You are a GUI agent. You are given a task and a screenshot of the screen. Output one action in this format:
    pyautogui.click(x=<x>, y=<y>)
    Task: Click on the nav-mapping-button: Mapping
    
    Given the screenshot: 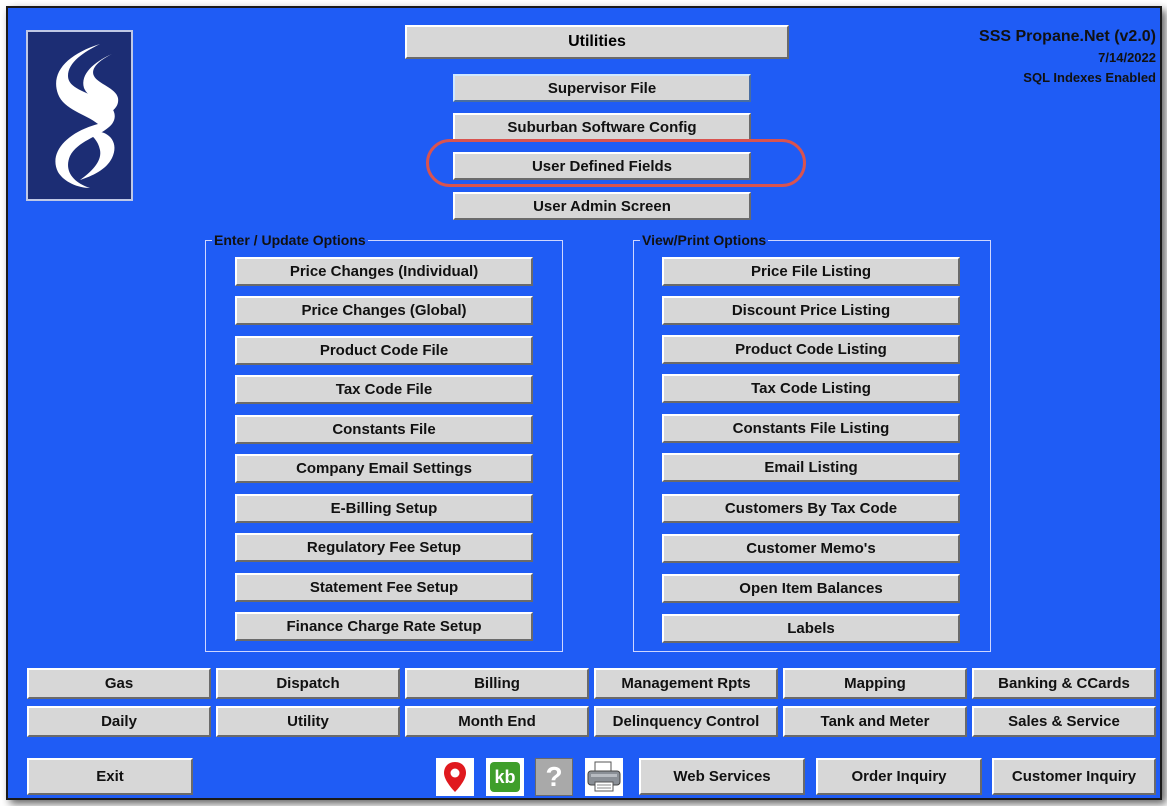 What is the action you would take?
    pyautogui.click(x=875, y=683)
    